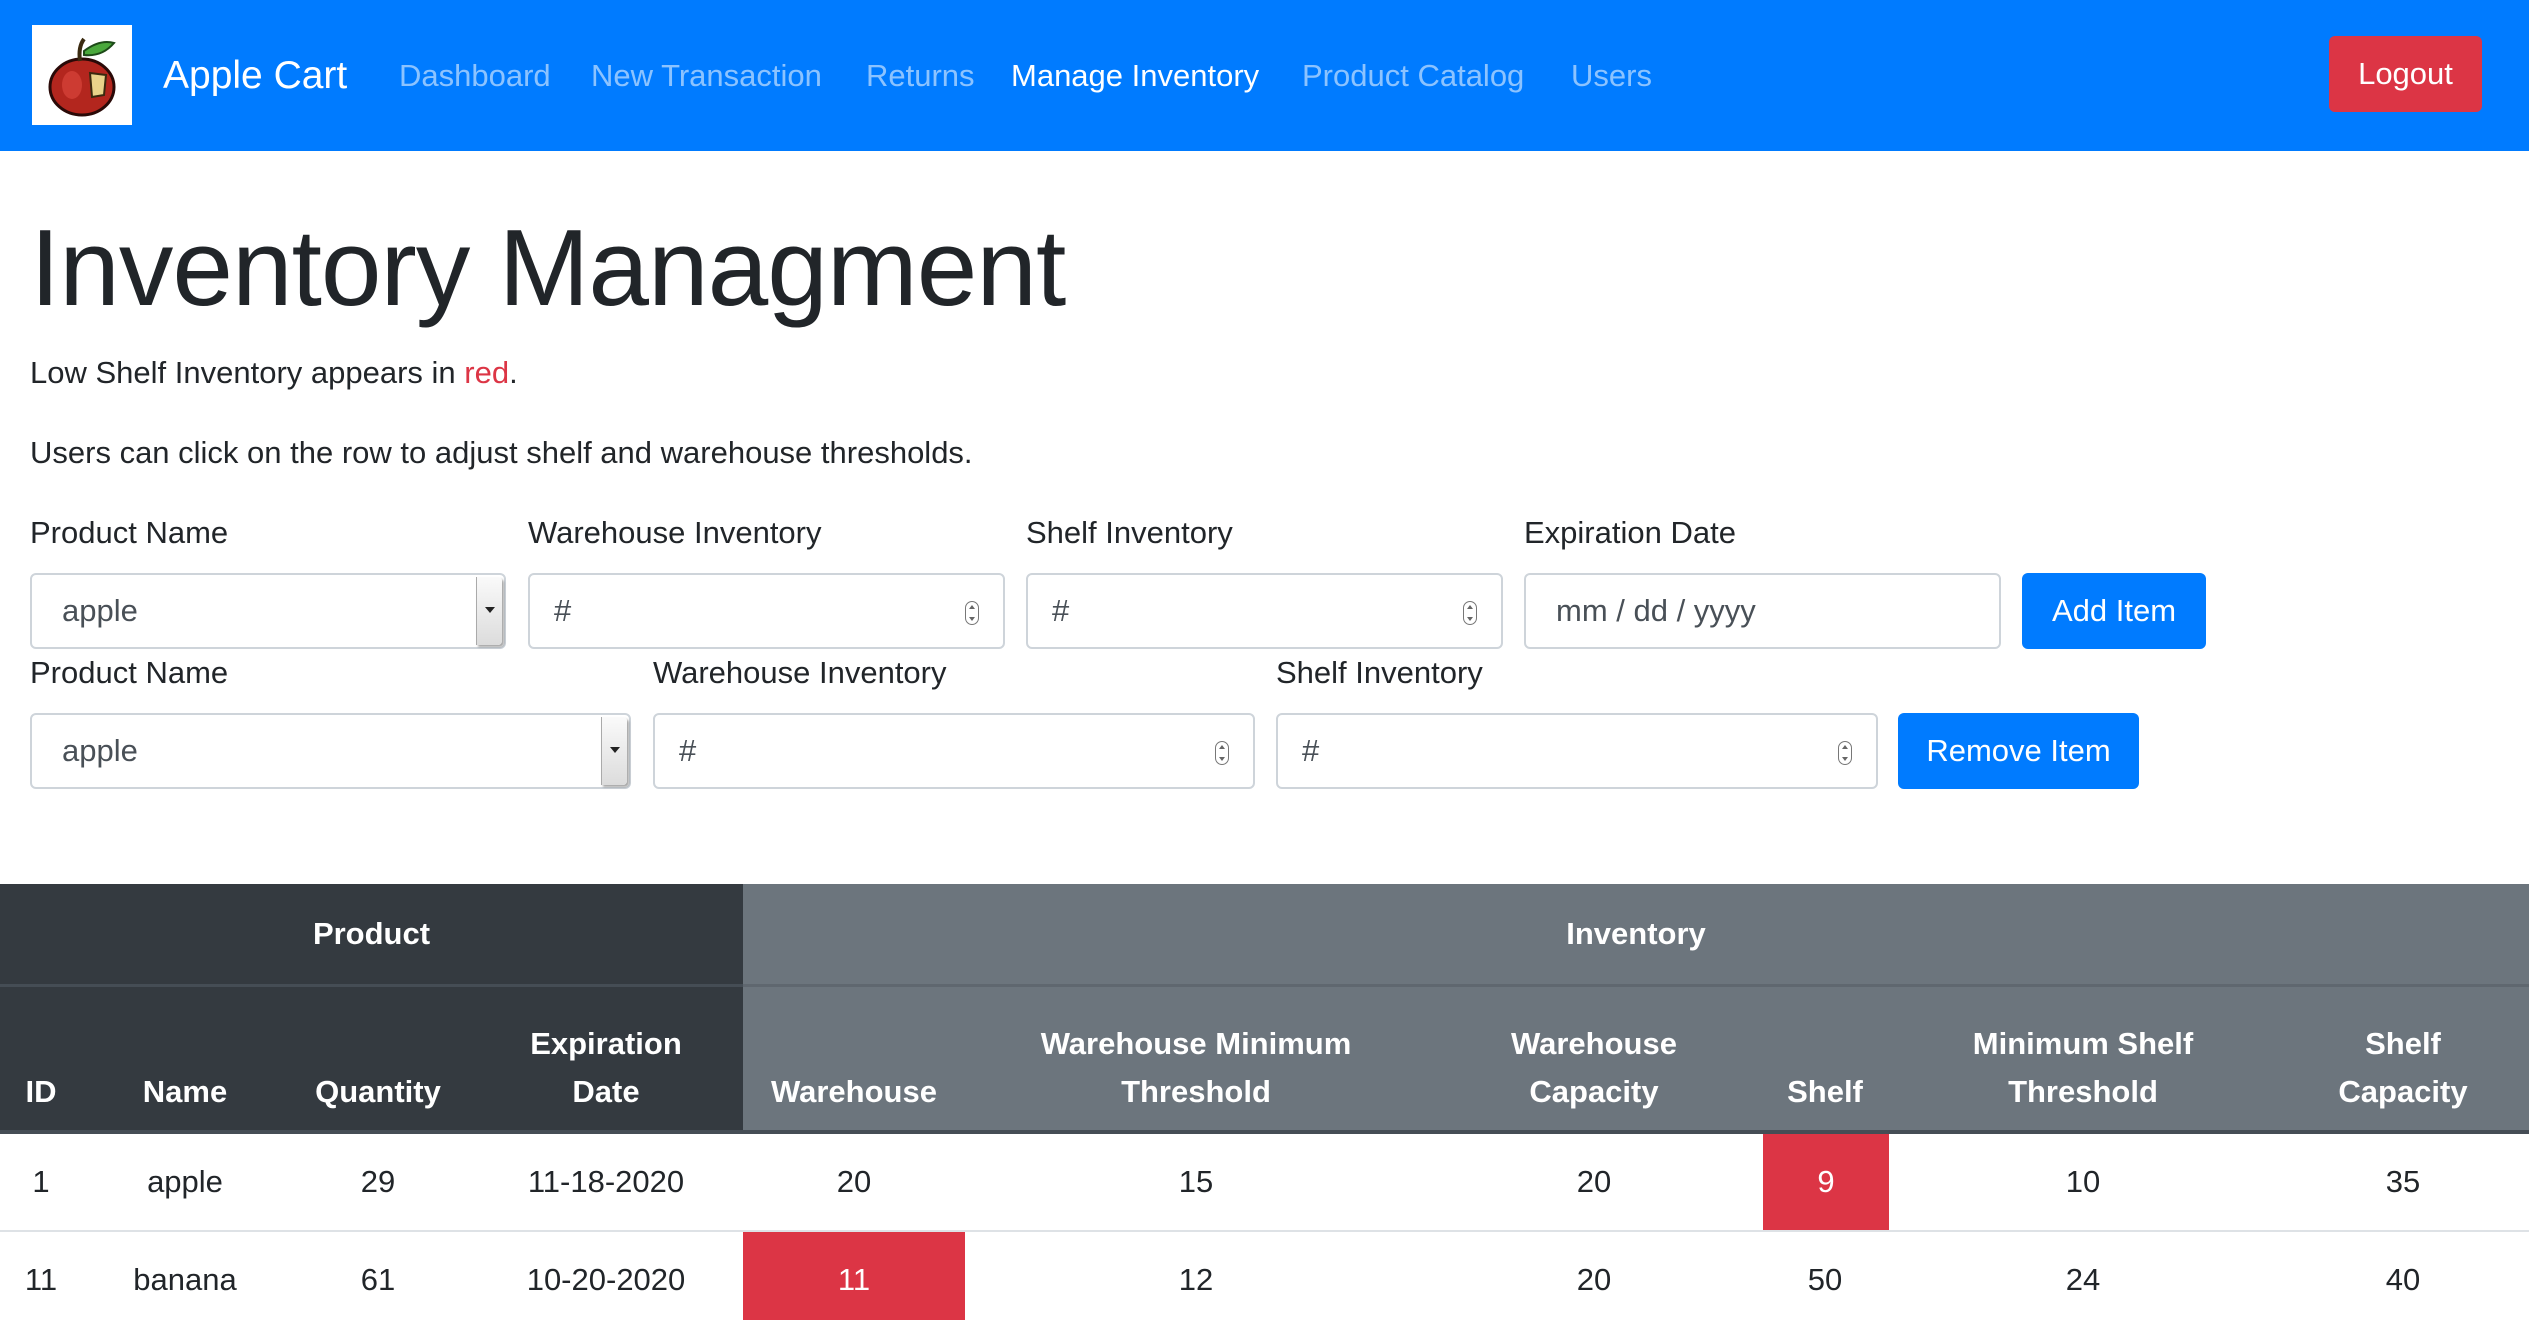 The width and height of the screenshot is (2529, 1320). Describe the element at coordinates (185, 1181) in the screenshot. I see `cell-name: apple` at that location.